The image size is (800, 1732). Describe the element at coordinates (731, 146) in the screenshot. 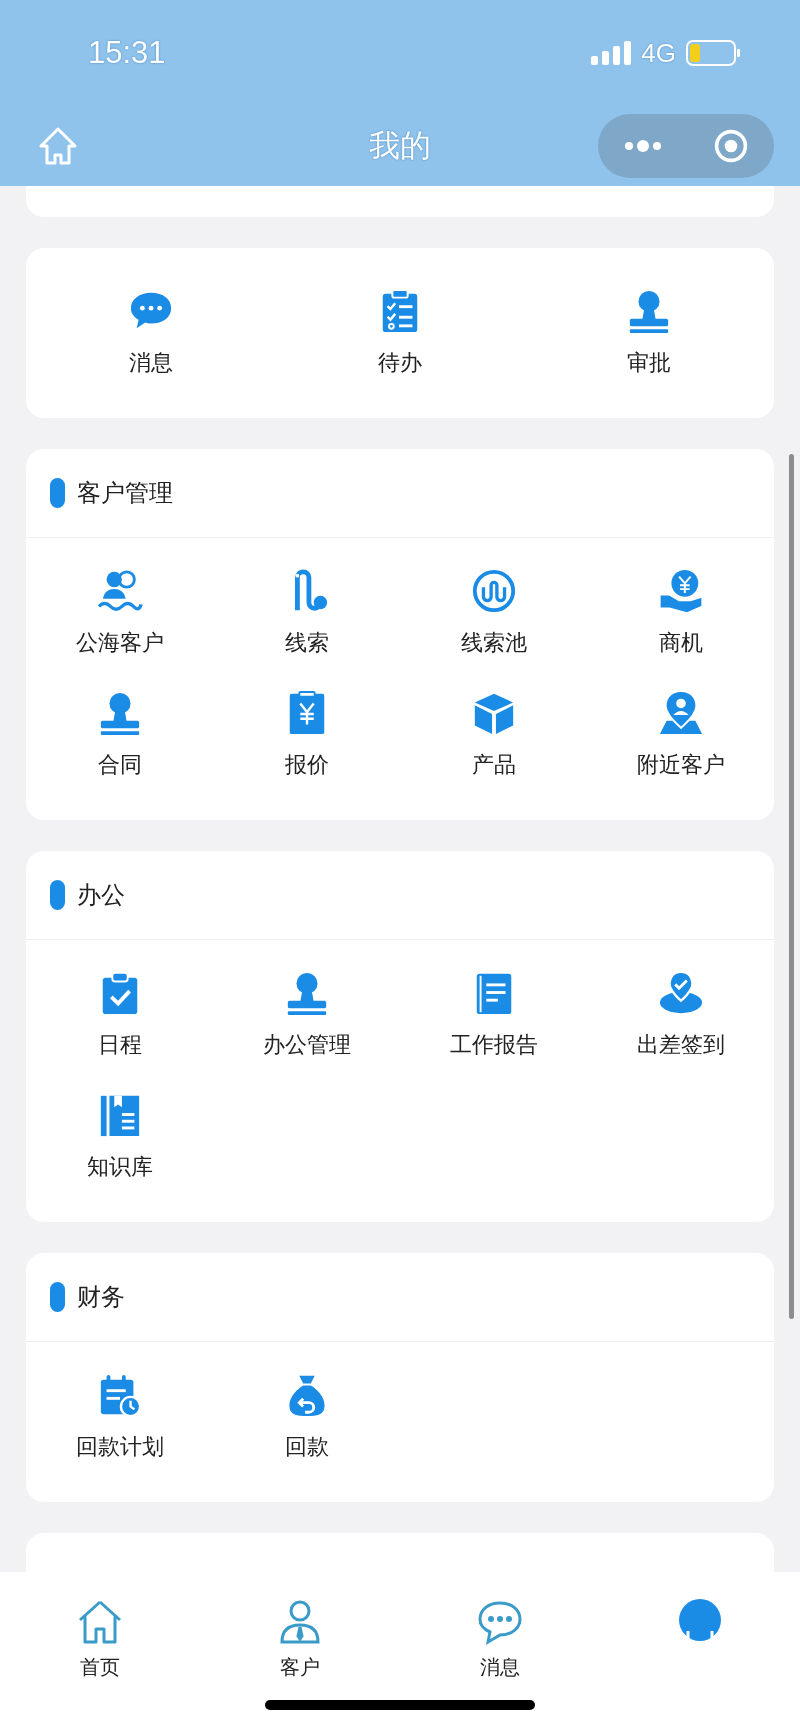

I see `close-icon` at that location.